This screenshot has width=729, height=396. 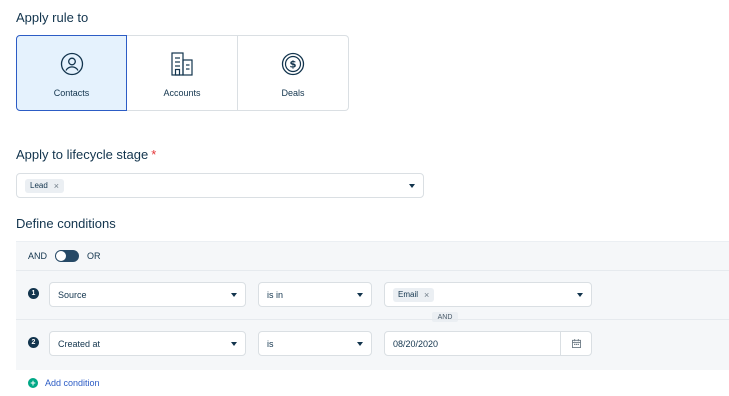 I want to click on or-label: OR, so click(x=94, y=256).